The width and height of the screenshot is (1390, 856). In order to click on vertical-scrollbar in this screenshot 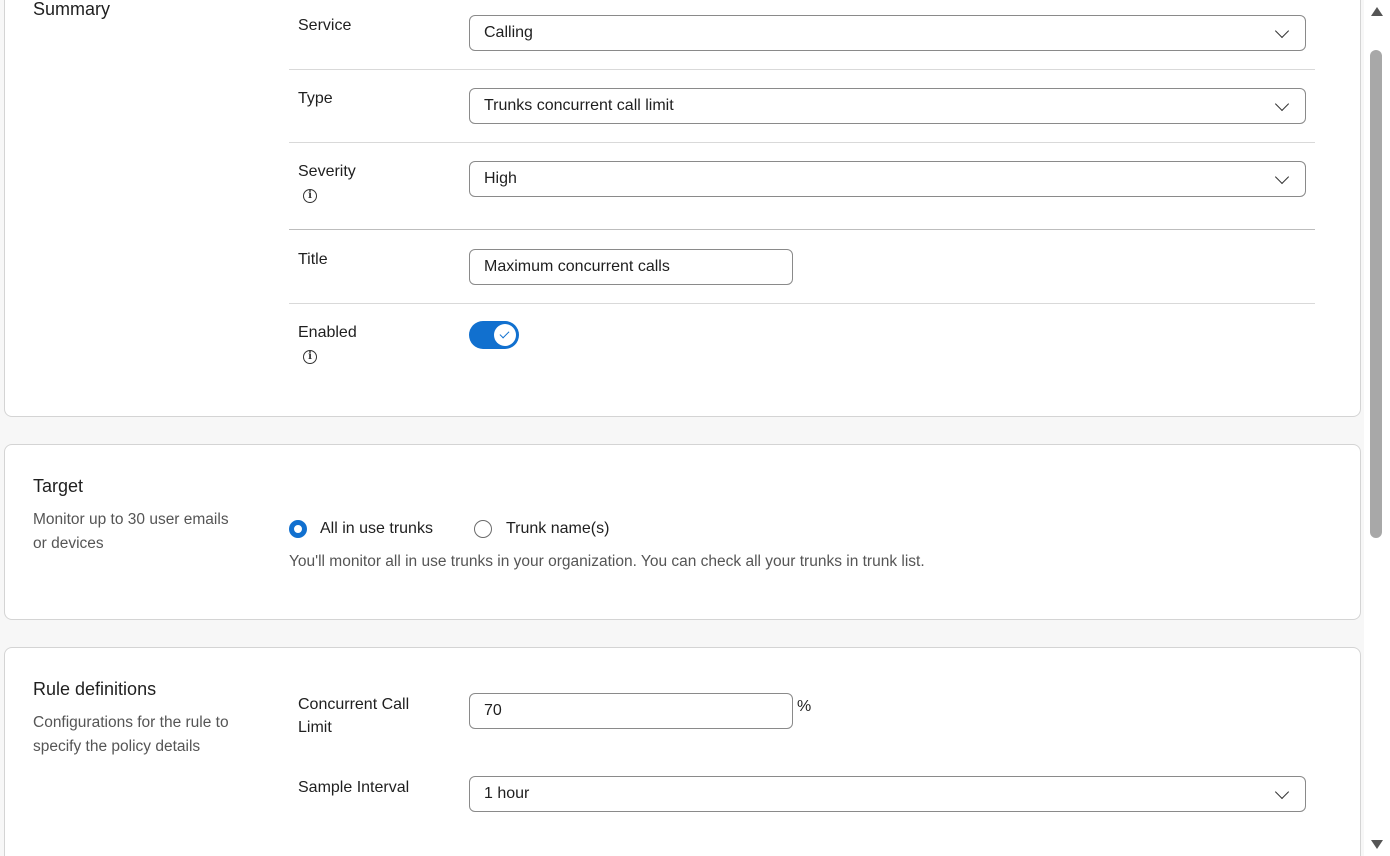, I will do `click(1377, 428)`.